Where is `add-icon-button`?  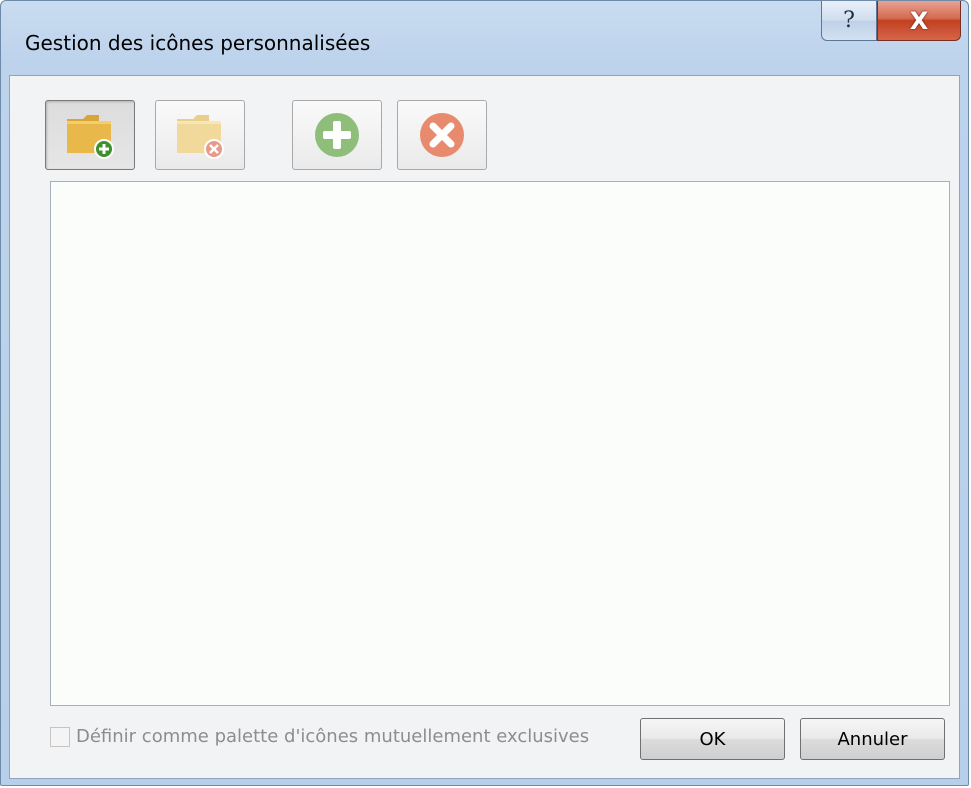
add-icon-button is located at coordinates (337, 135).